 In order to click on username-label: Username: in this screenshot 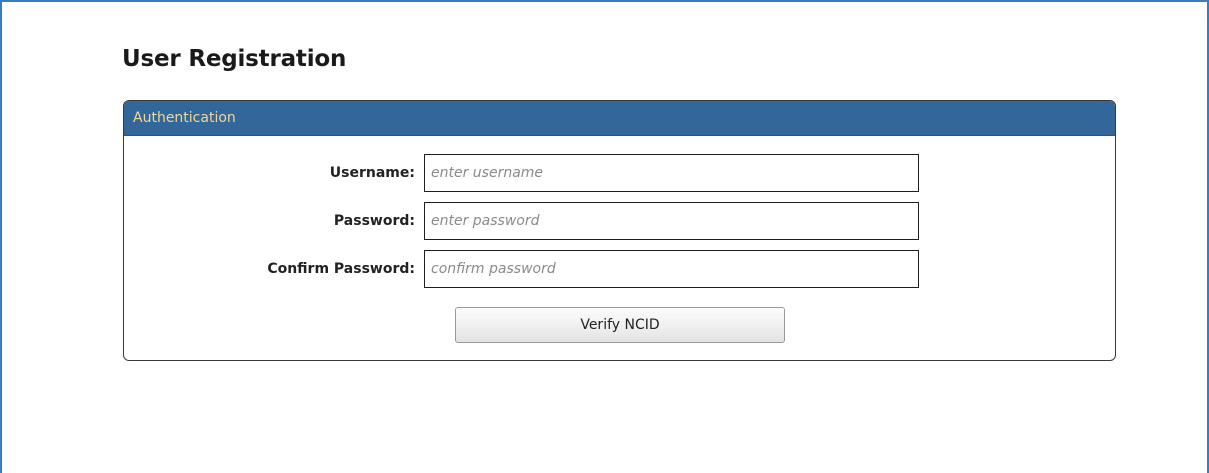, I will do `click(372, 173)`.